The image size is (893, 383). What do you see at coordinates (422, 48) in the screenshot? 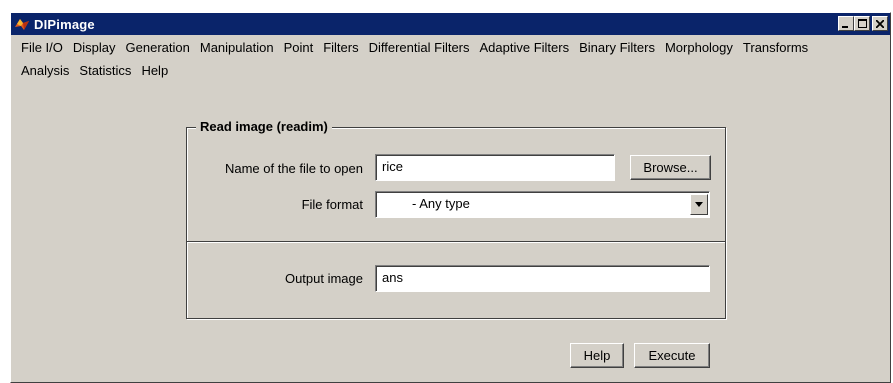
I see `menu-differential-filters: Differential Filters` at bounding box center [422, 48].